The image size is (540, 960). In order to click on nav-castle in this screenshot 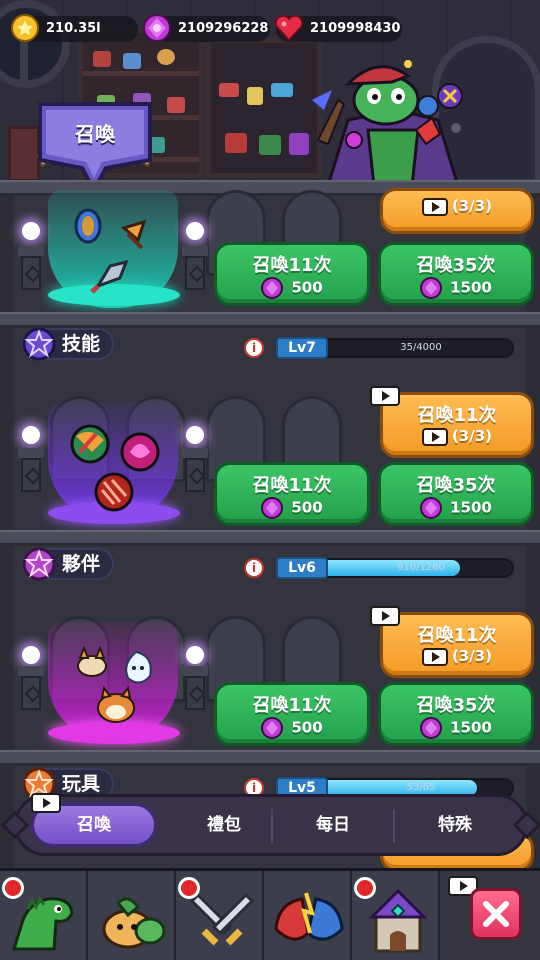, I will do `click(396, 915)`.